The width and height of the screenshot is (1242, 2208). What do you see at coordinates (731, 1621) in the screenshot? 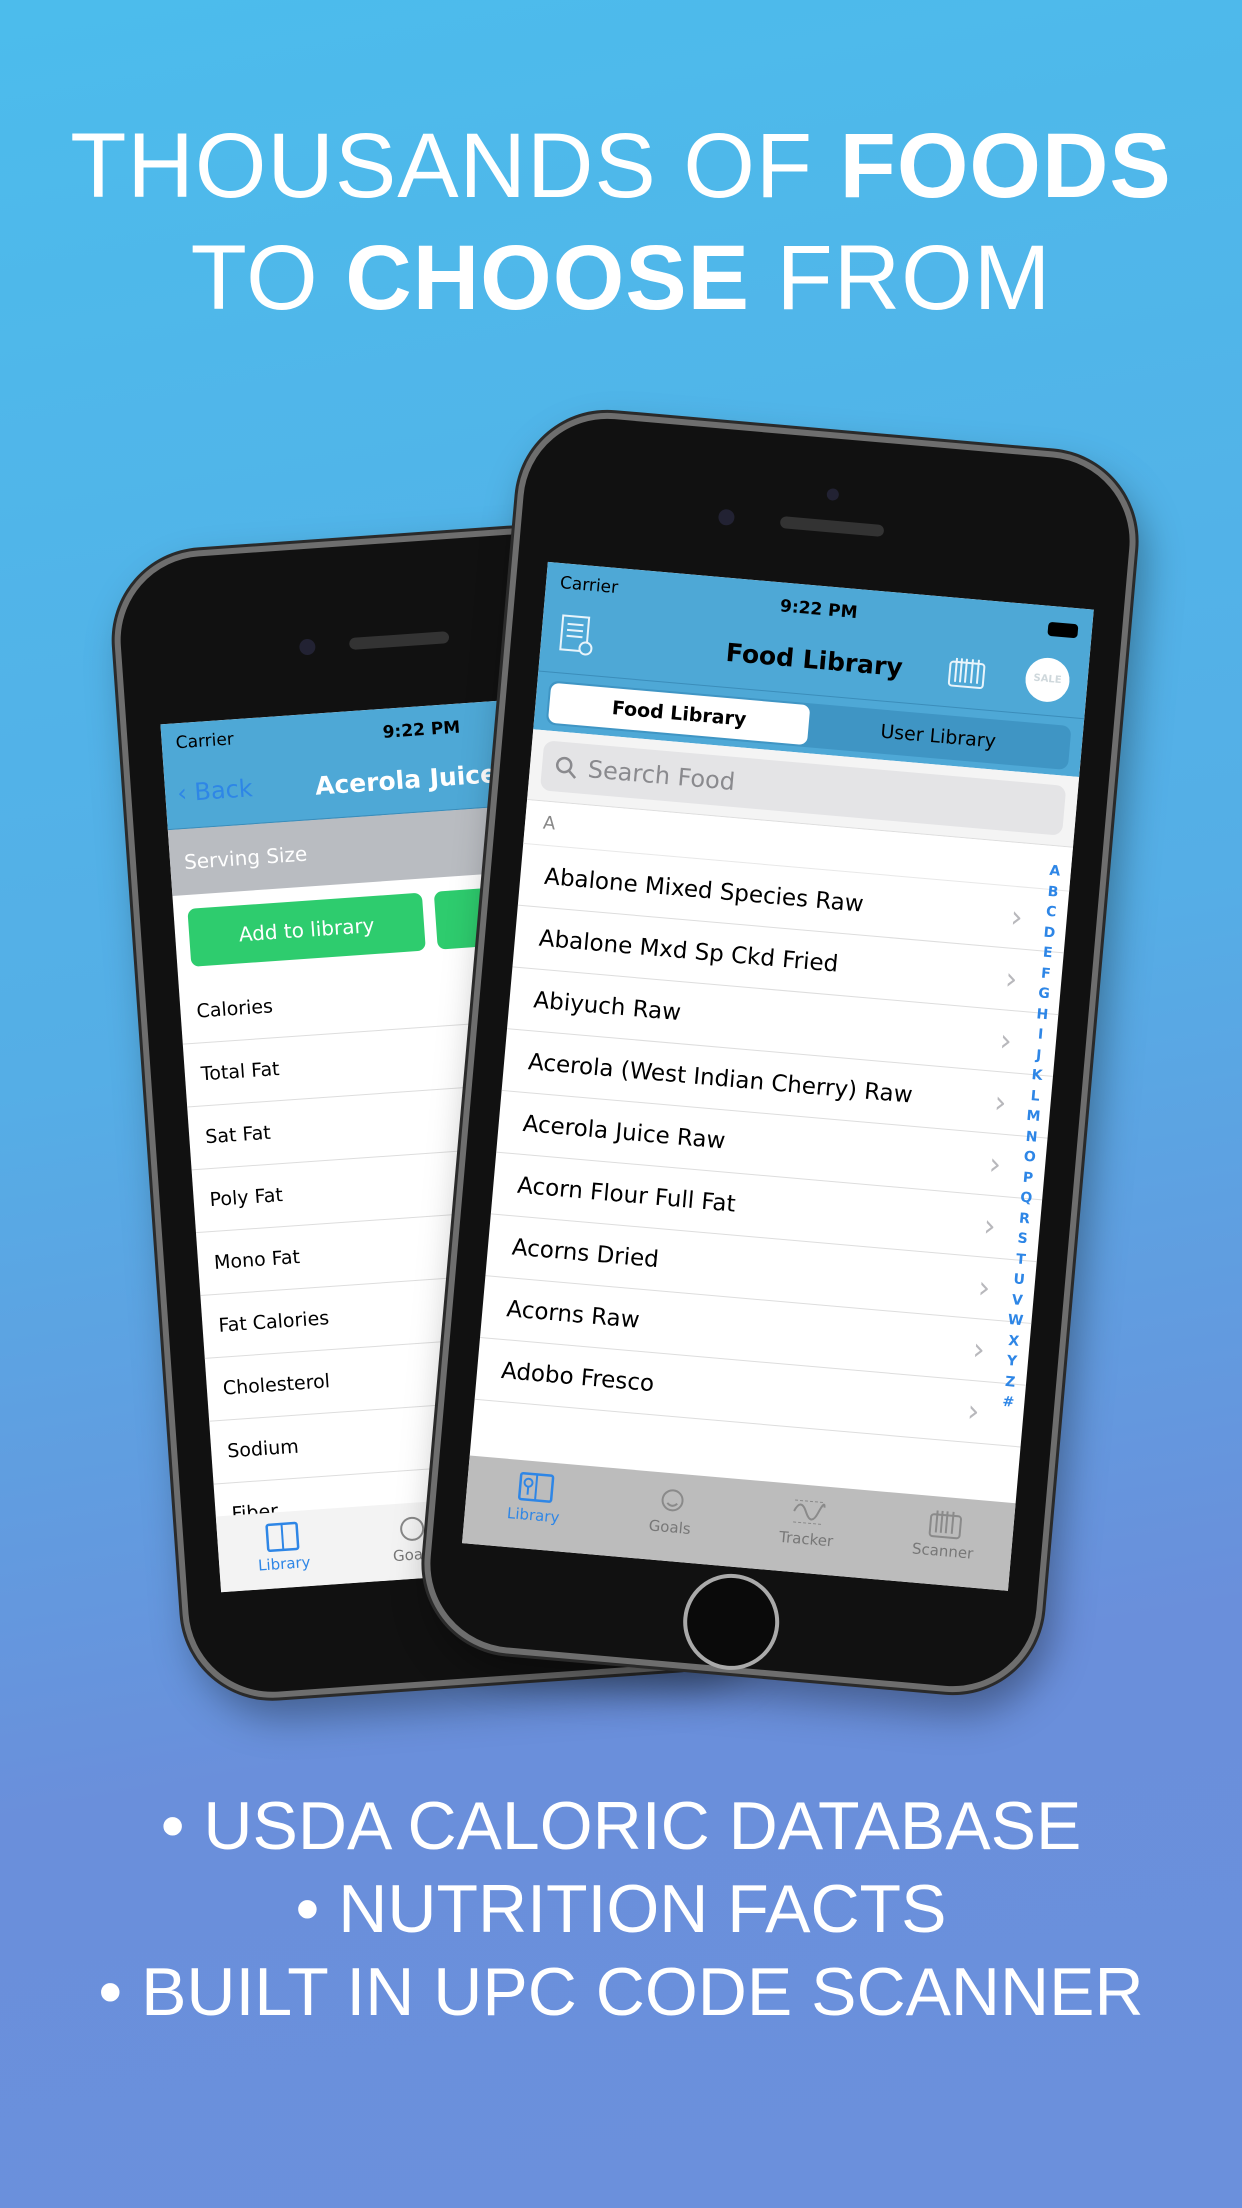
I see `home-button` at bounding box center [731, 1621].